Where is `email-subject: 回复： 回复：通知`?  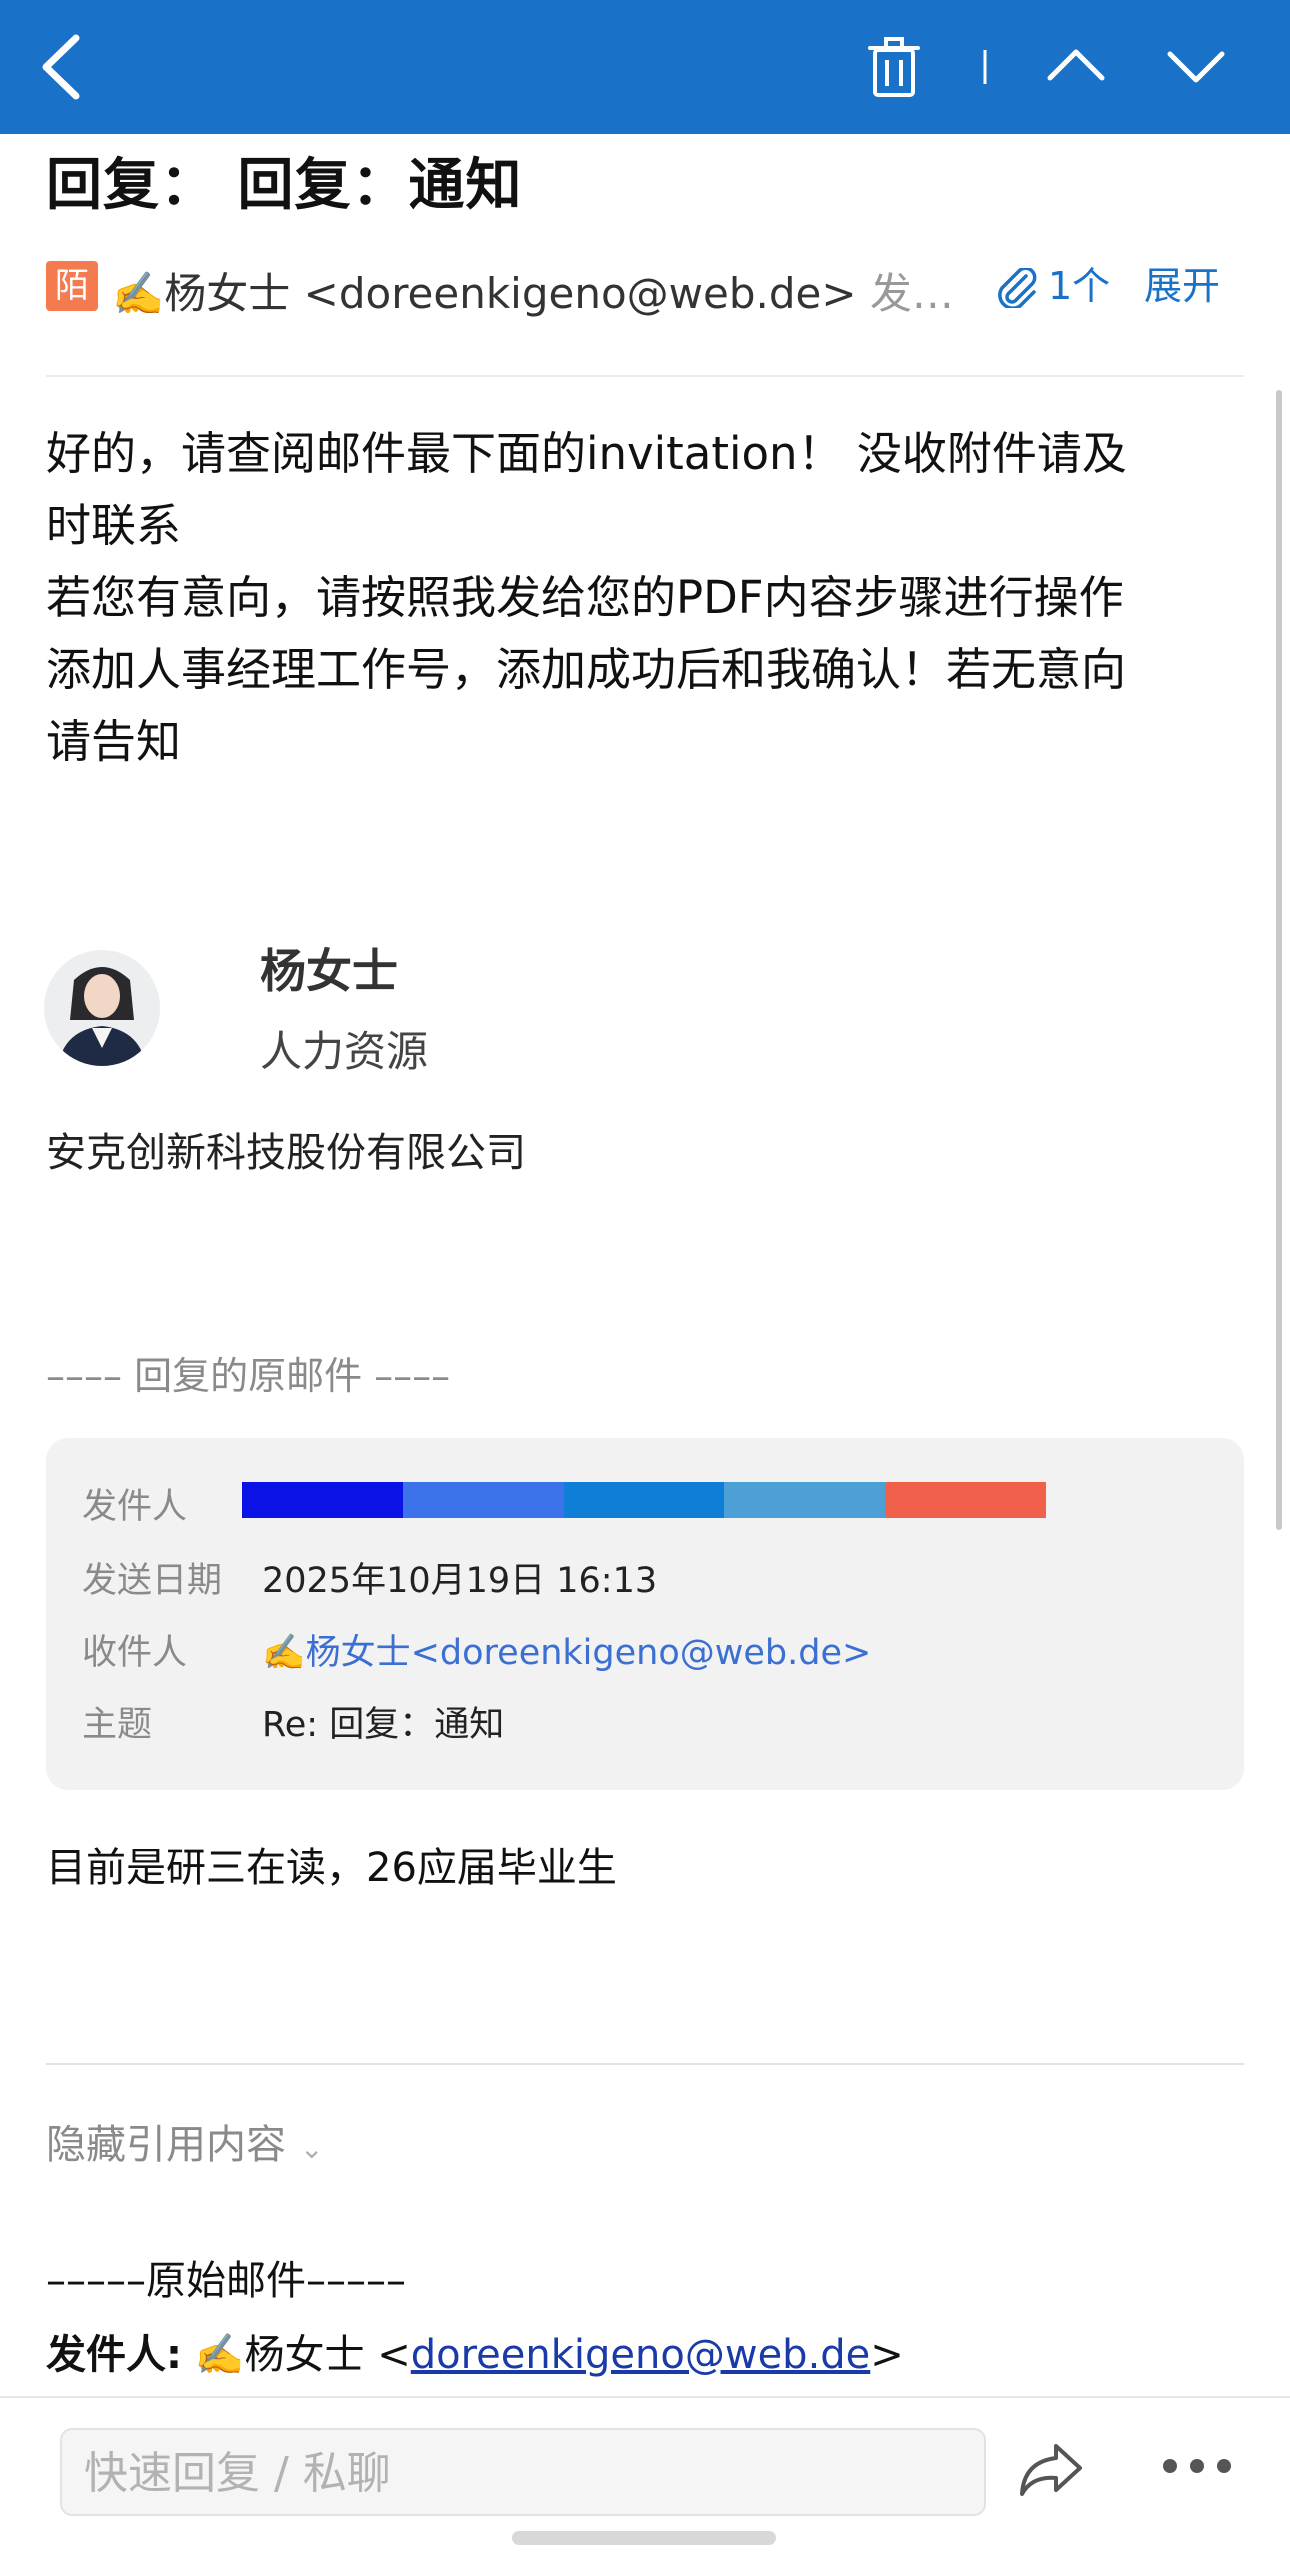
email-subject: 回复： 回复：通知 is located at coordinates (284, 185).